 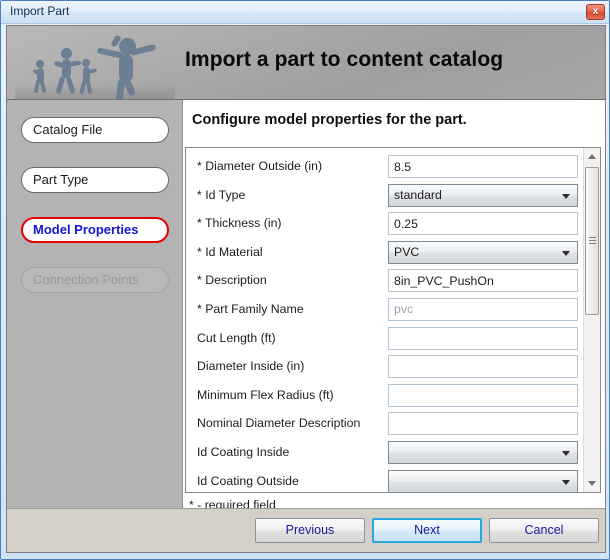 I want to click on people-illustration-icon, so click(x=95, y=62).